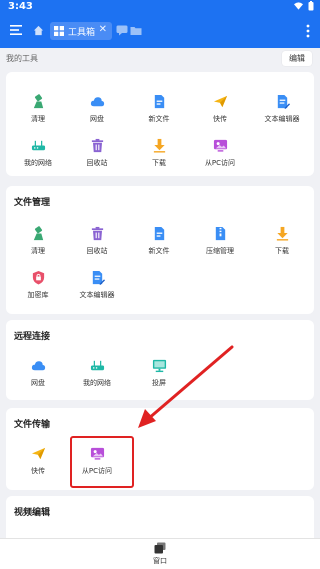  Describe the element at coordinates (160, 31) in the screenshot. I see `top-bar: 工具箱 ✕` at that location.